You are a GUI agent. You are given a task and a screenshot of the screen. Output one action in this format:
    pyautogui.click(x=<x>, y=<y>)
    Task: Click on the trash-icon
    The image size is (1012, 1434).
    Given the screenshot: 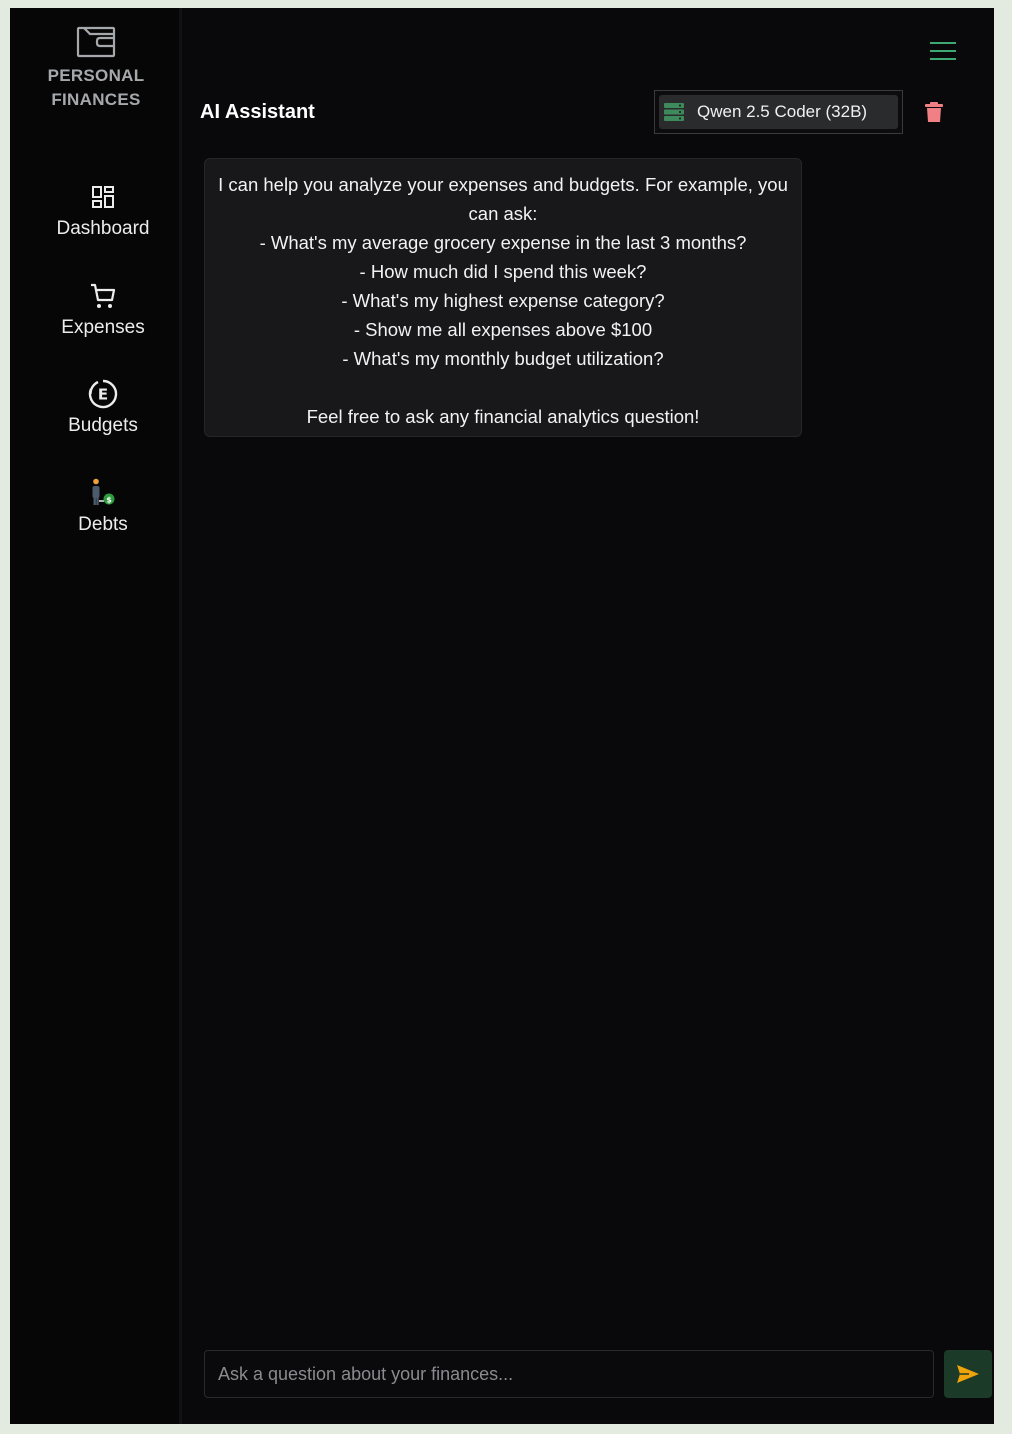 What is the action you would take?
    pyautogui.click(x=934, y=112)
    